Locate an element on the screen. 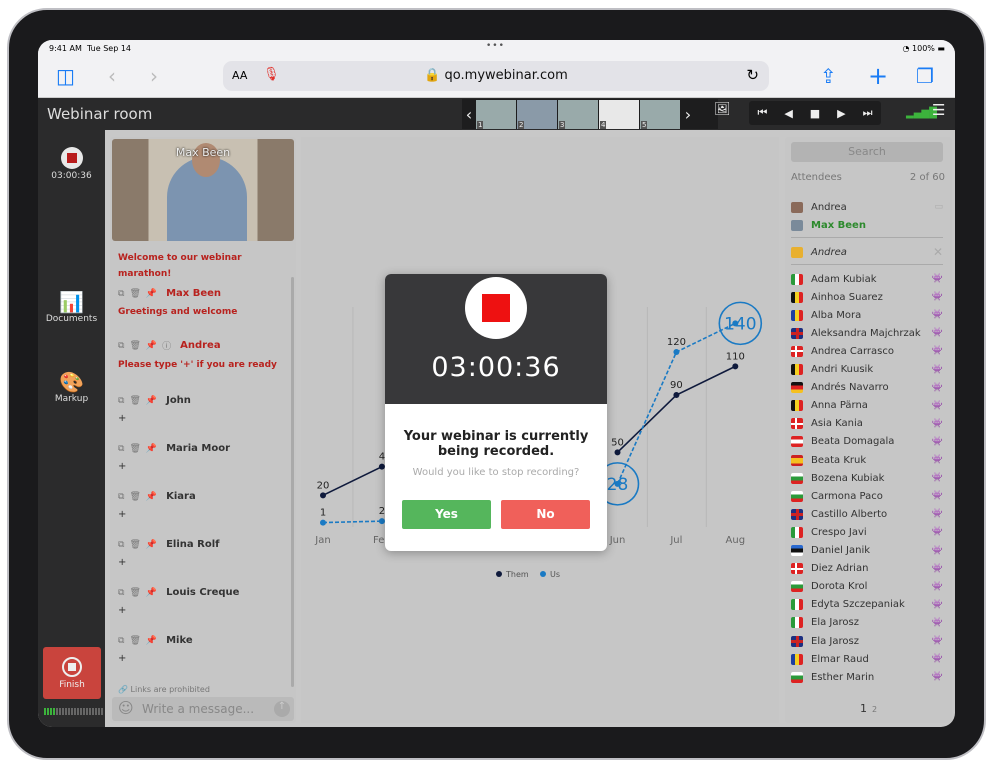 This screenshot has width=993, height=768. reload-icon: ↻ is located at coordinates (752, 75).